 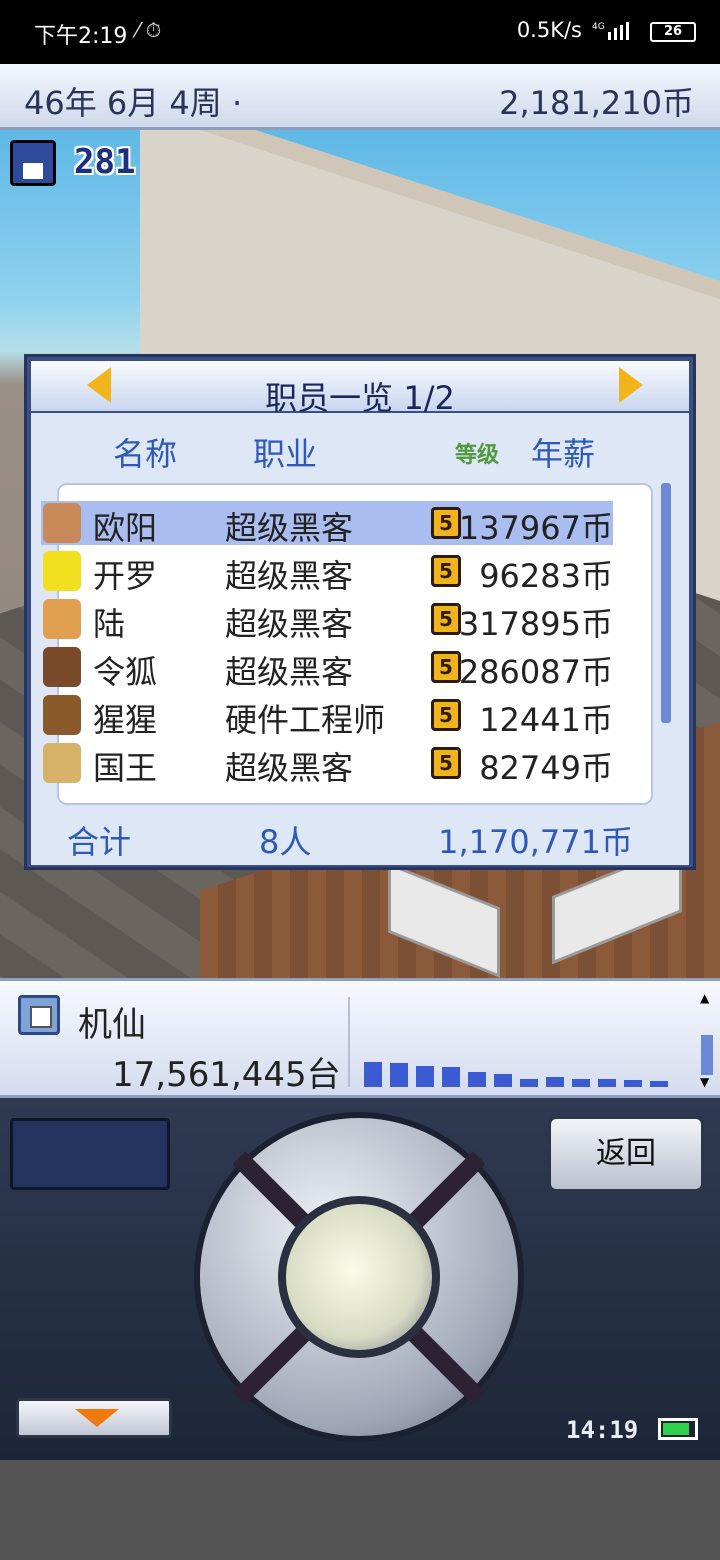 What do you see at coordinates (33, 163) in the screenshot?
I see `save-icon` at bounding box center [33, 163].